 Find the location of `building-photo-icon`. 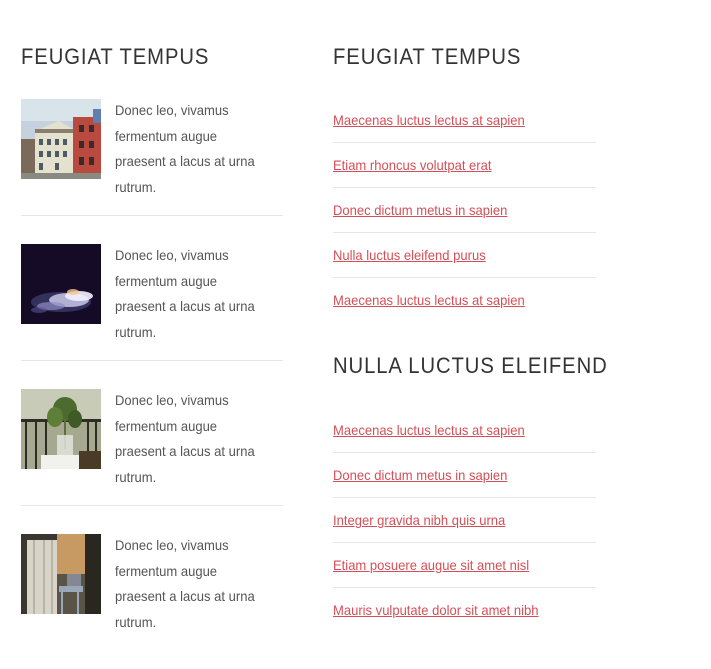

building-photo-icon is located at coordinates (61, 139).